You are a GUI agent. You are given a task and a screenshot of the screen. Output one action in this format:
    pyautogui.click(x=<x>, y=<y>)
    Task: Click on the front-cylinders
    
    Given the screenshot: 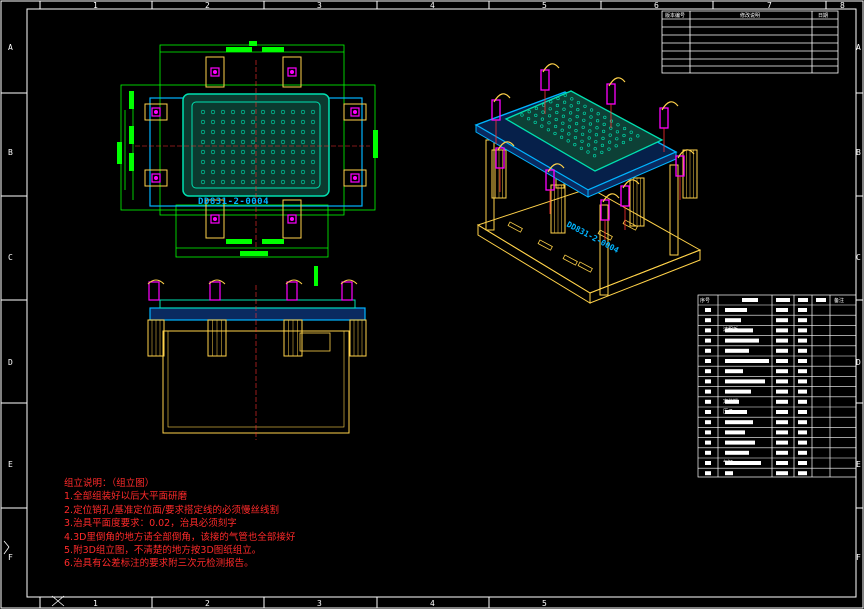 What is the action you would take?
    pyautogui.click(x=257, y=338)
    